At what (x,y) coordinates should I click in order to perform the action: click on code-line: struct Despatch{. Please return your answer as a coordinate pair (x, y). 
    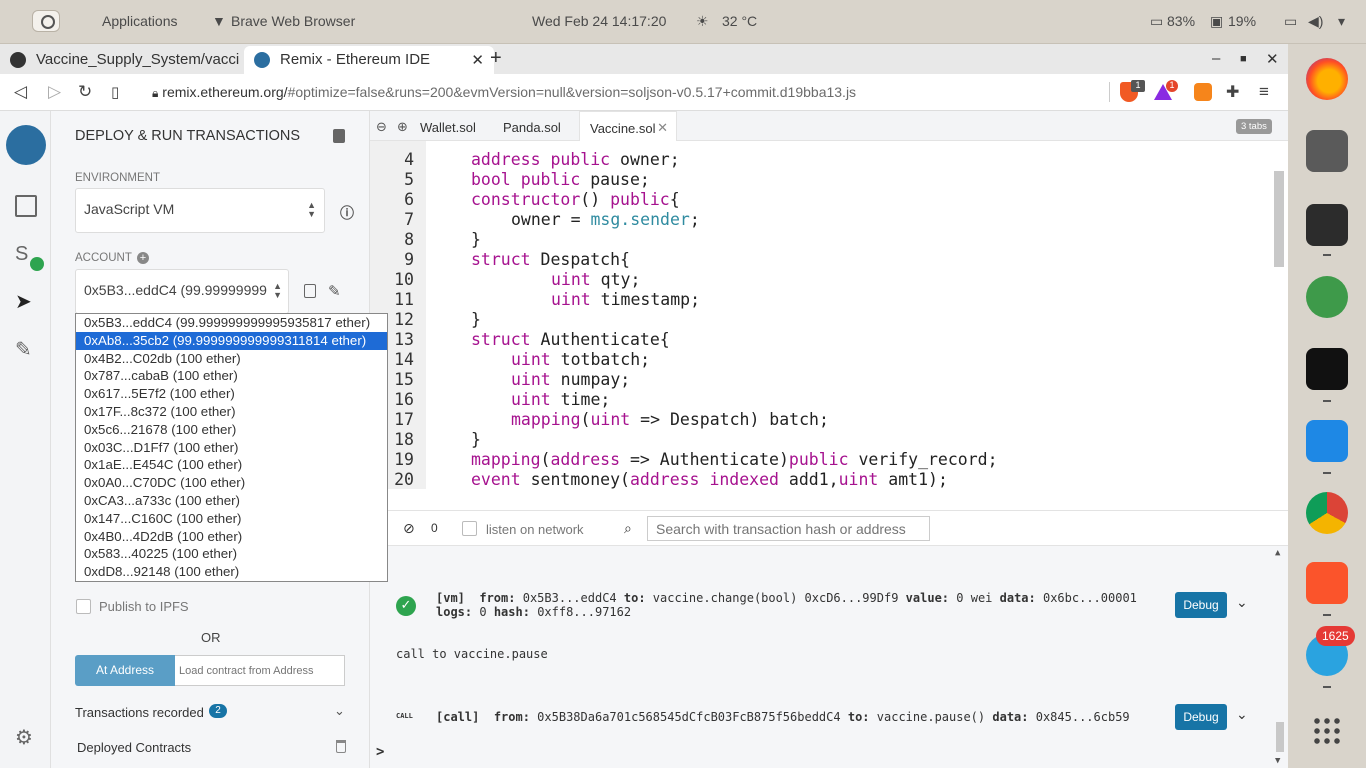
    Looking at the image, I should click on (530, 259).